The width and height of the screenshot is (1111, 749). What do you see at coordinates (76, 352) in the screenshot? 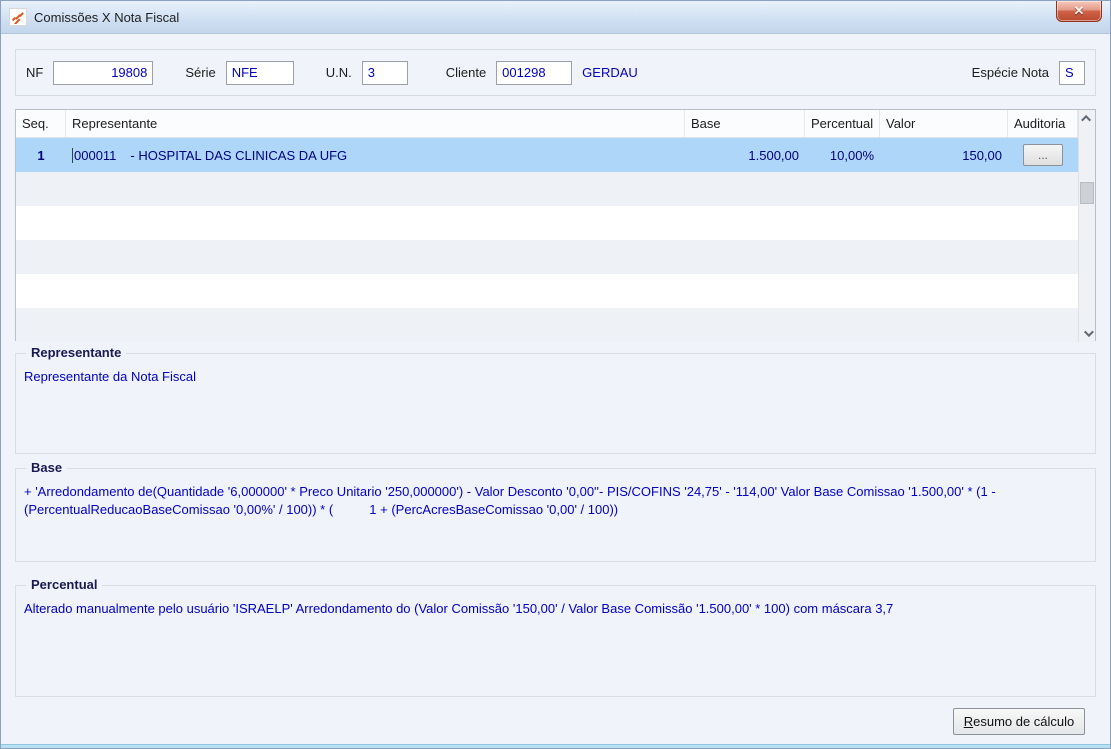
I see `representante-group-title: Representante` at bounding box center [76, 352].